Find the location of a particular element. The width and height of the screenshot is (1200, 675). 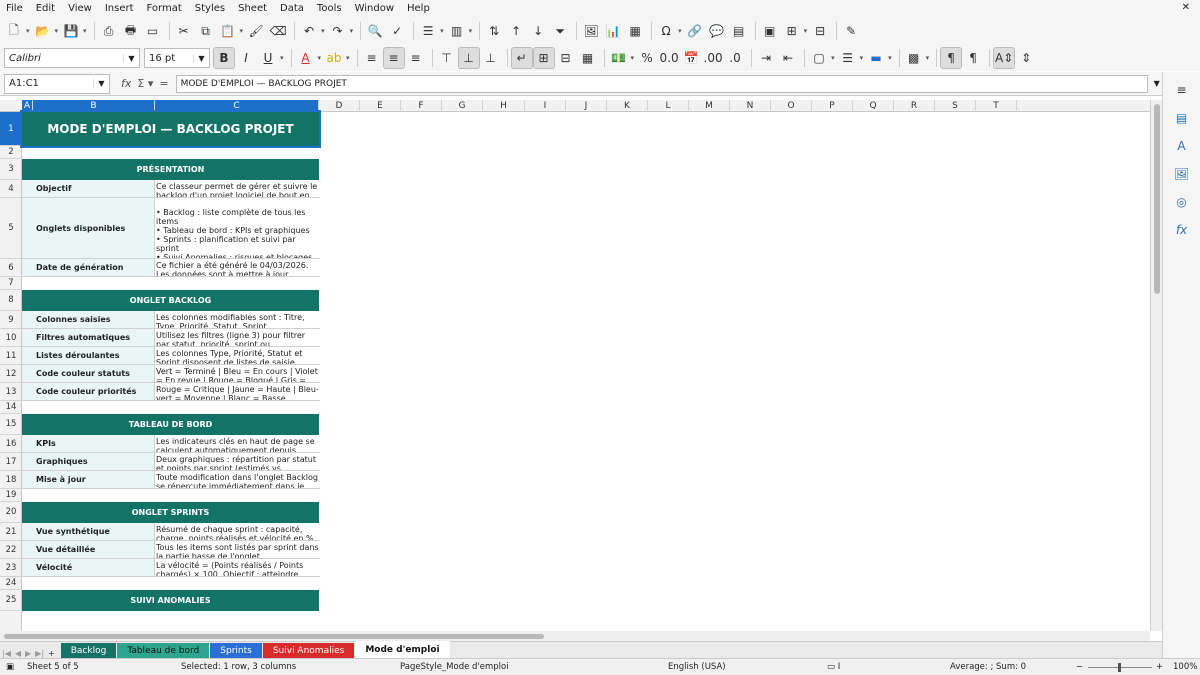

font-color-icon: A is located at coordinates (306, 58).